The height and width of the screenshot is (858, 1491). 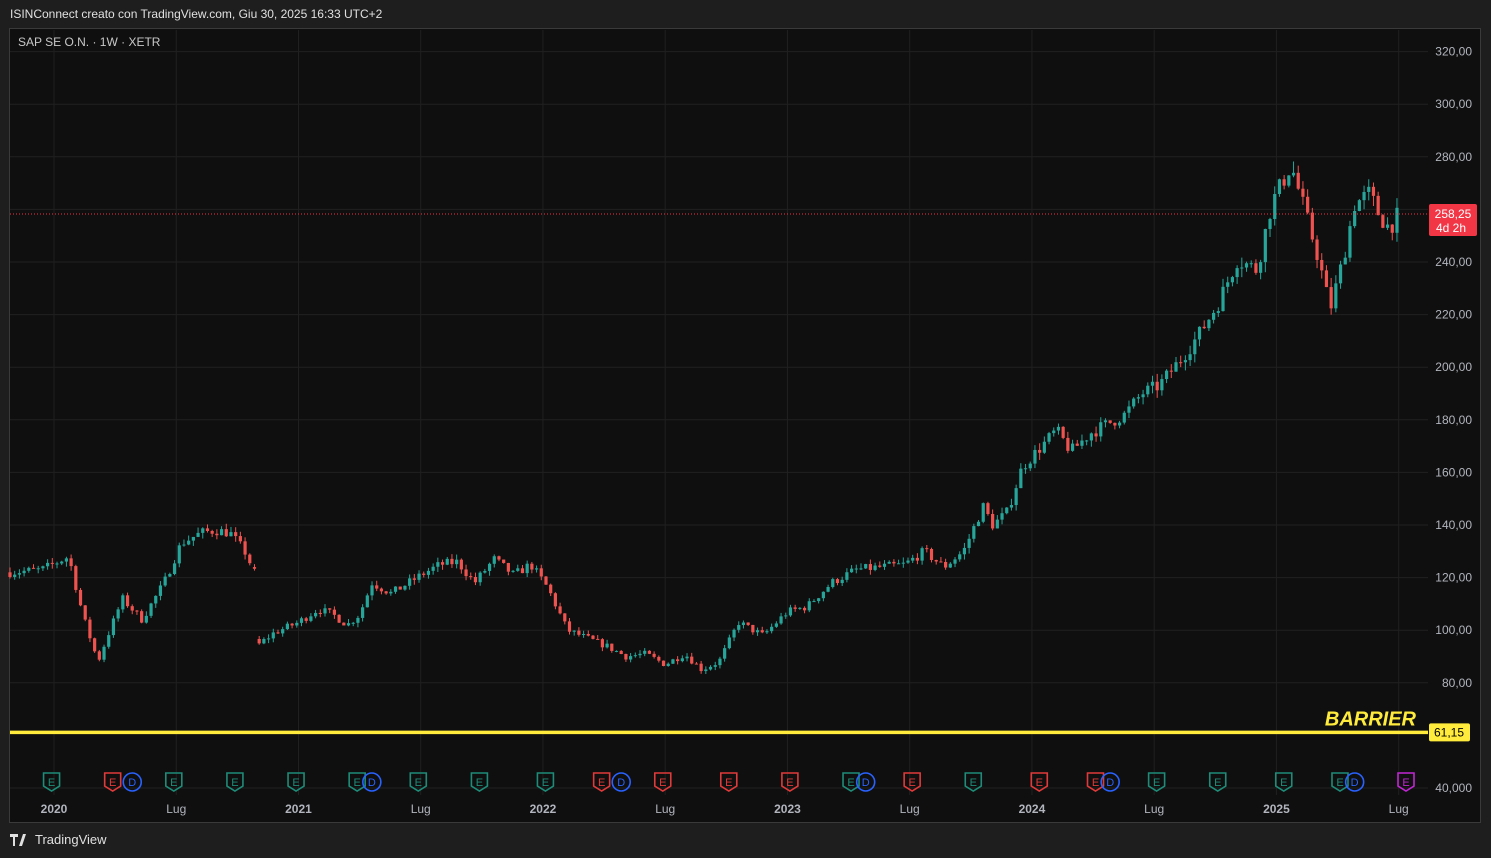 I want to click on last-price-label: 258,254d 2h, so click(x=1453, y=220).